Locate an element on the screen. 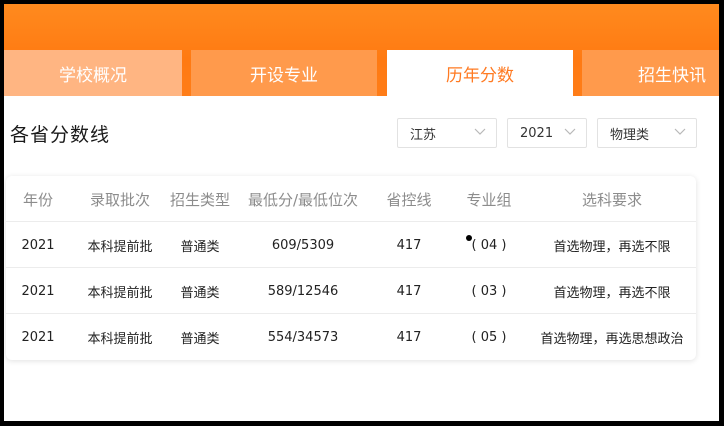  year-select: 2021 is located at coordinates (547, 133).